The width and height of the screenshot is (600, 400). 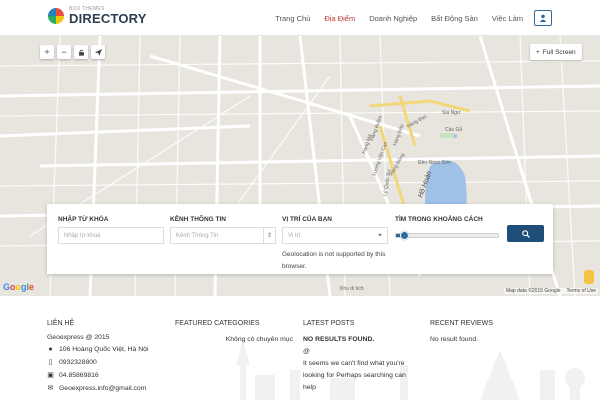 What do you see at coordinates (393, 18) in the screenshot?
I see `nav-item-doanh-nghiep: Doanh Nghiệp` at bounding box center [393, 18].